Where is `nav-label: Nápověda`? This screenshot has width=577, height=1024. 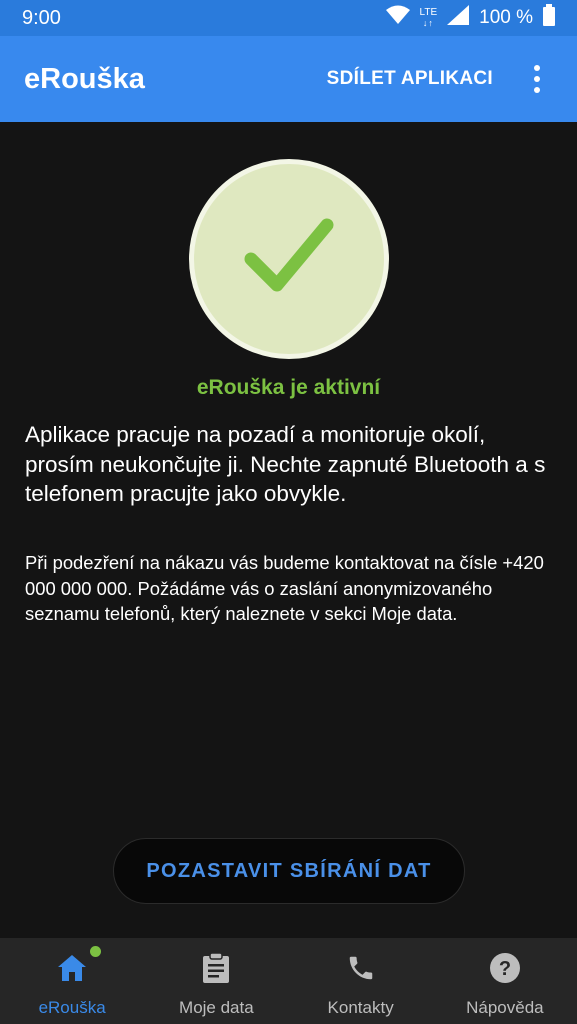 nav-label: Nápověda is located at coordinates (505, 1007).